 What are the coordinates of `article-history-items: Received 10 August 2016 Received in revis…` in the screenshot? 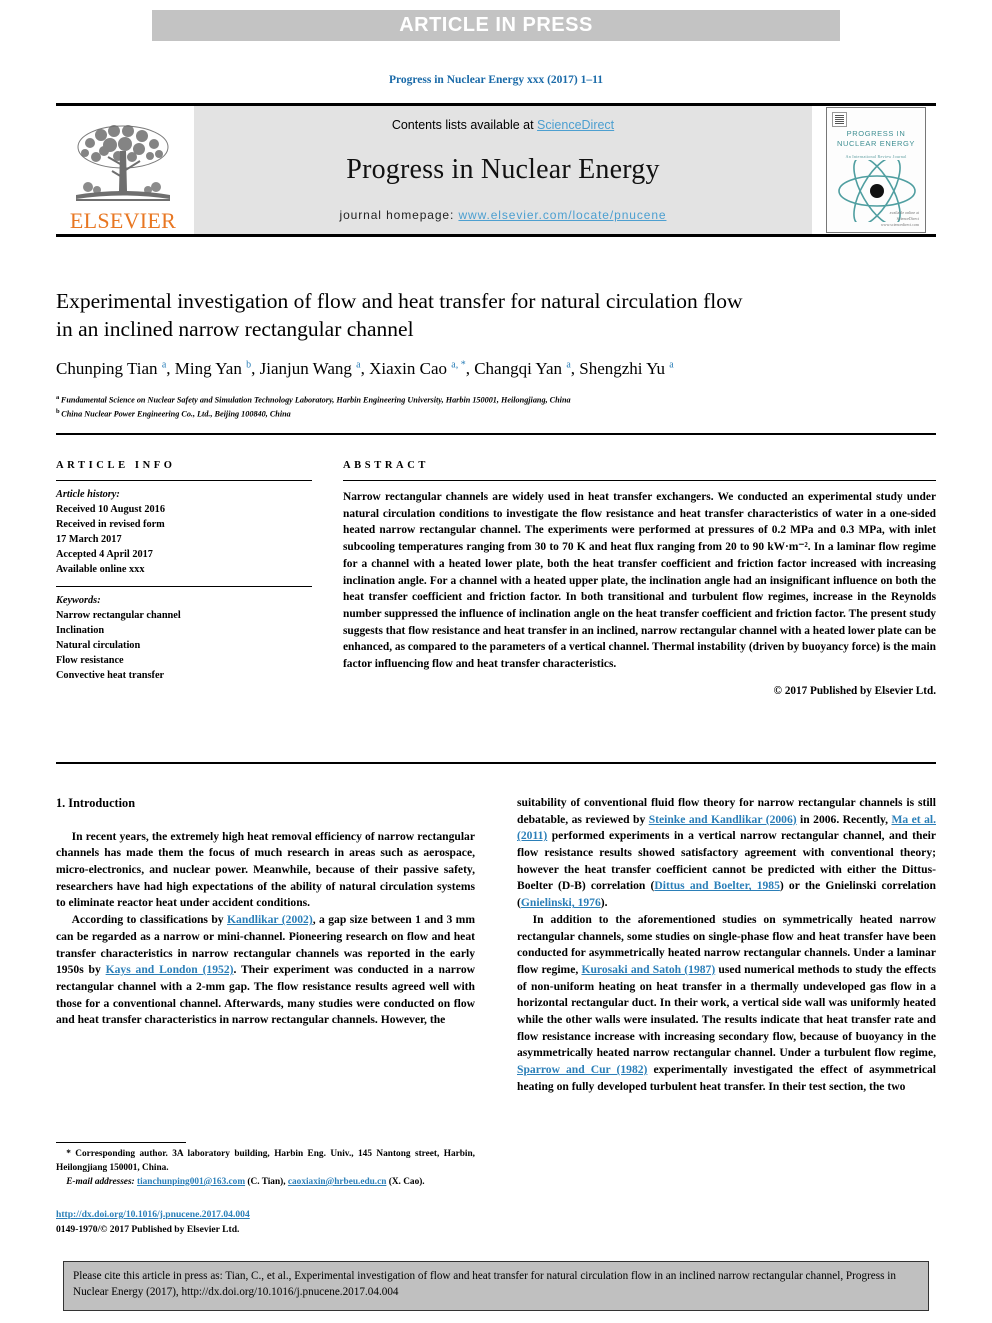 It's located at (184, 539).